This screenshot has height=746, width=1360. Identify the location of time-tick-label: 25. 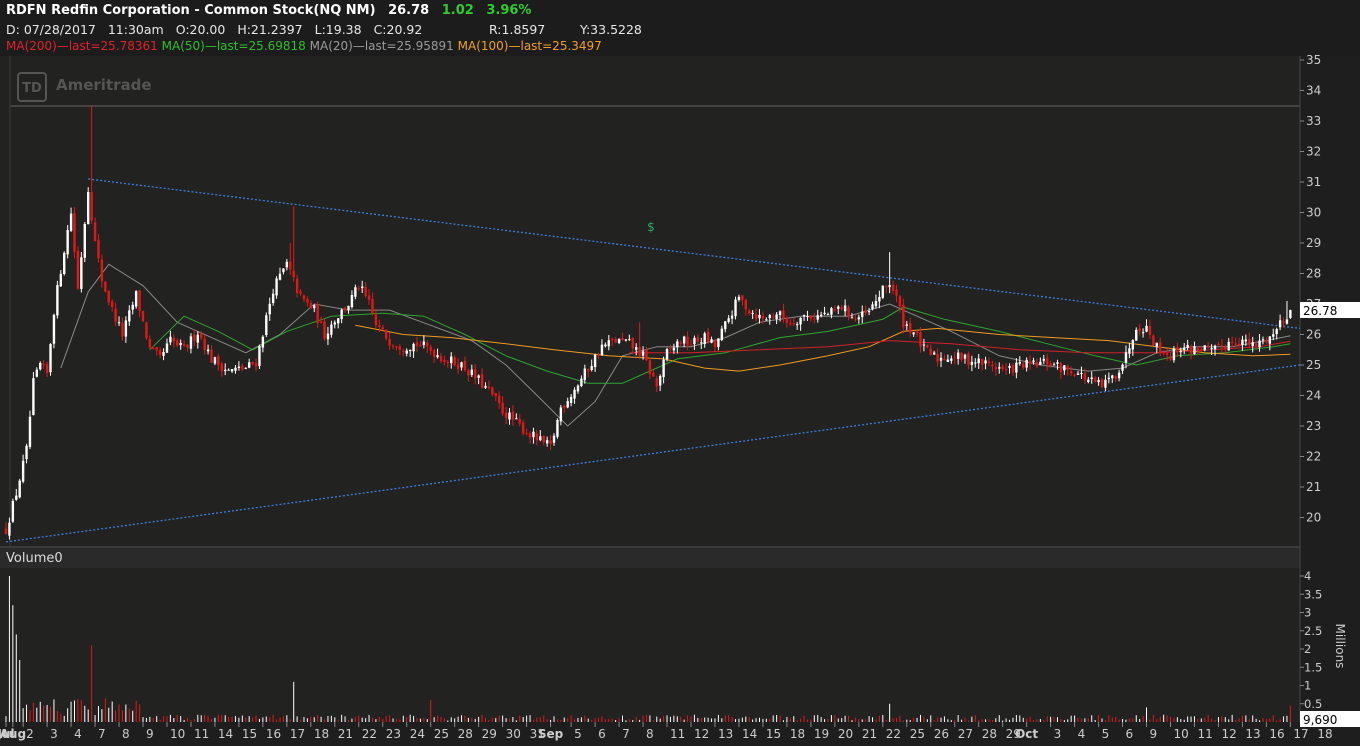
(917, 734).